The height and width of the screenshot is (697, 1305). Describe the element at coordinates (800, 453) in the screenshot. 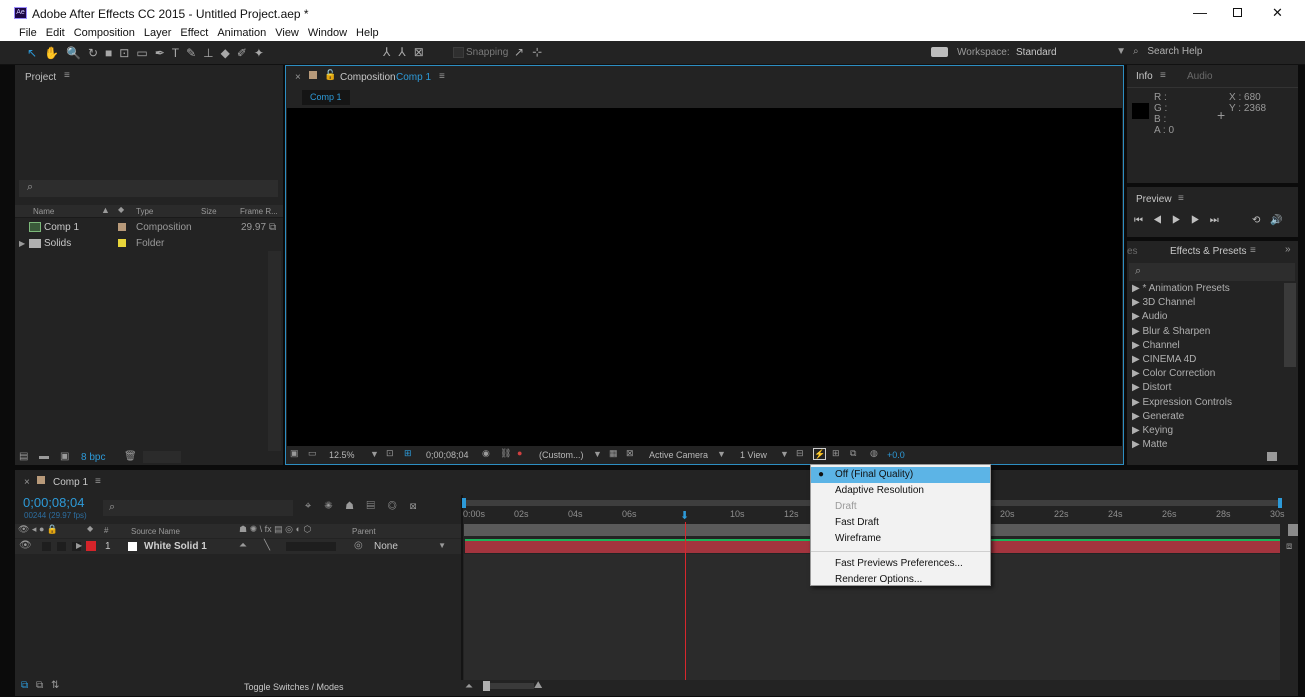

I see `fast-previews-icon: ⊟` at that location.